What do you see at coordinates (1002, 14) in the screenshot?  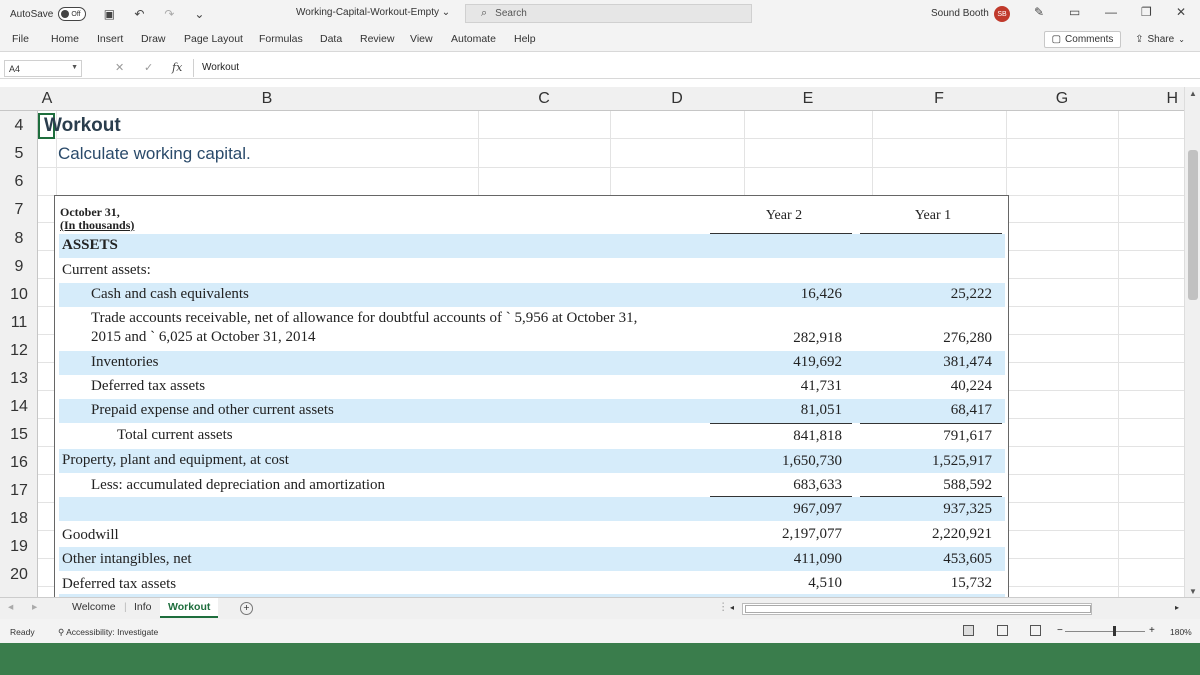 I see `avatar: SB` at bounding box center [1002, 14].